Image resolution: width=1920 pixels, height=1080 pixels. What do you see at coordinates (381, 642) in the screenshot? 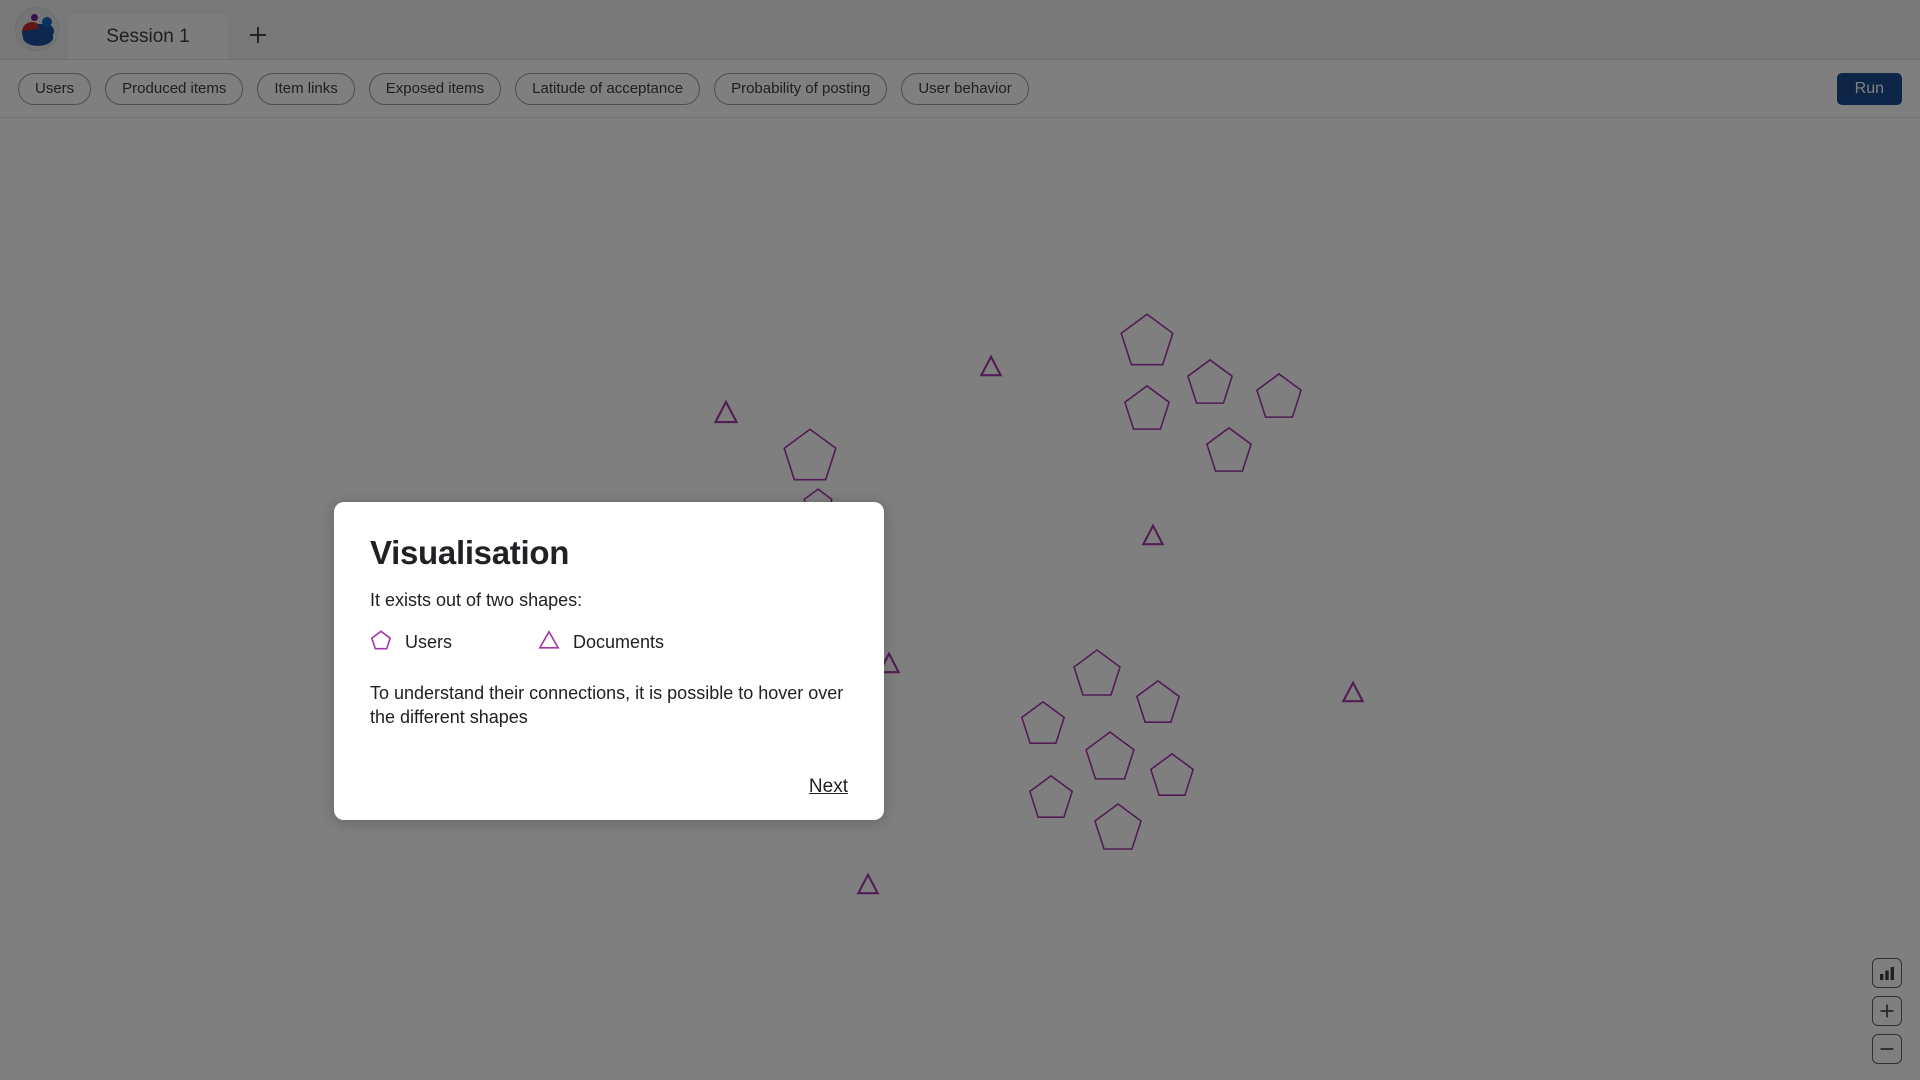
I see `pentagon-icon` at bounding box center [381, 642].